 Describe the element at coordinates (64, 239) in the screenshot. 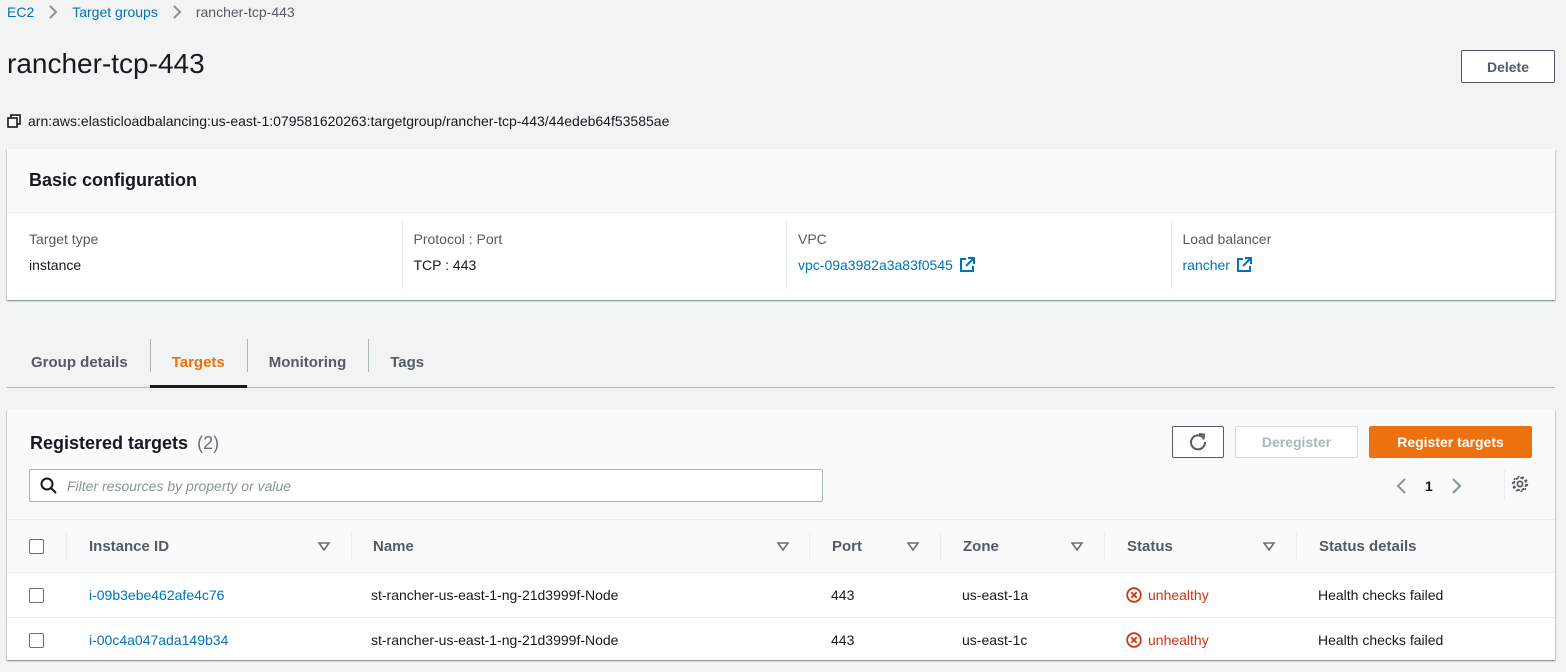

I see `config-label: Target type` at that location.